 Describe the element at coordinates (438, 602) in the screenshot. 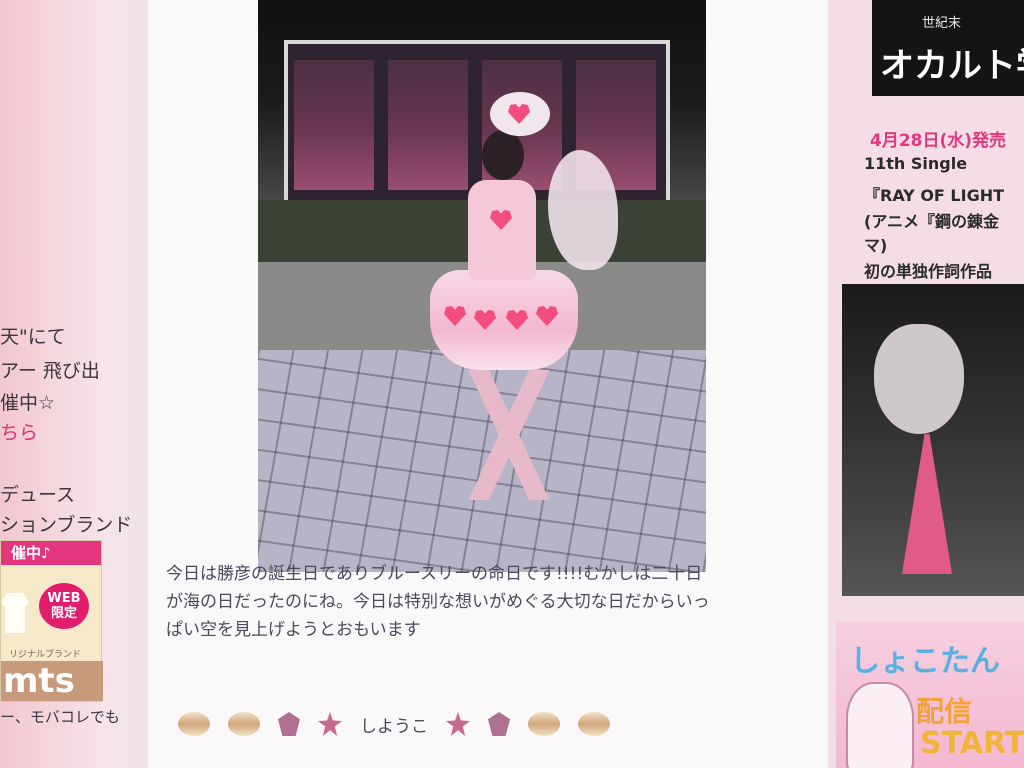

I see `caption-line: が海の日だったのにね。今日は特別な想いがめぐる大切な日だからいっ` at that location.